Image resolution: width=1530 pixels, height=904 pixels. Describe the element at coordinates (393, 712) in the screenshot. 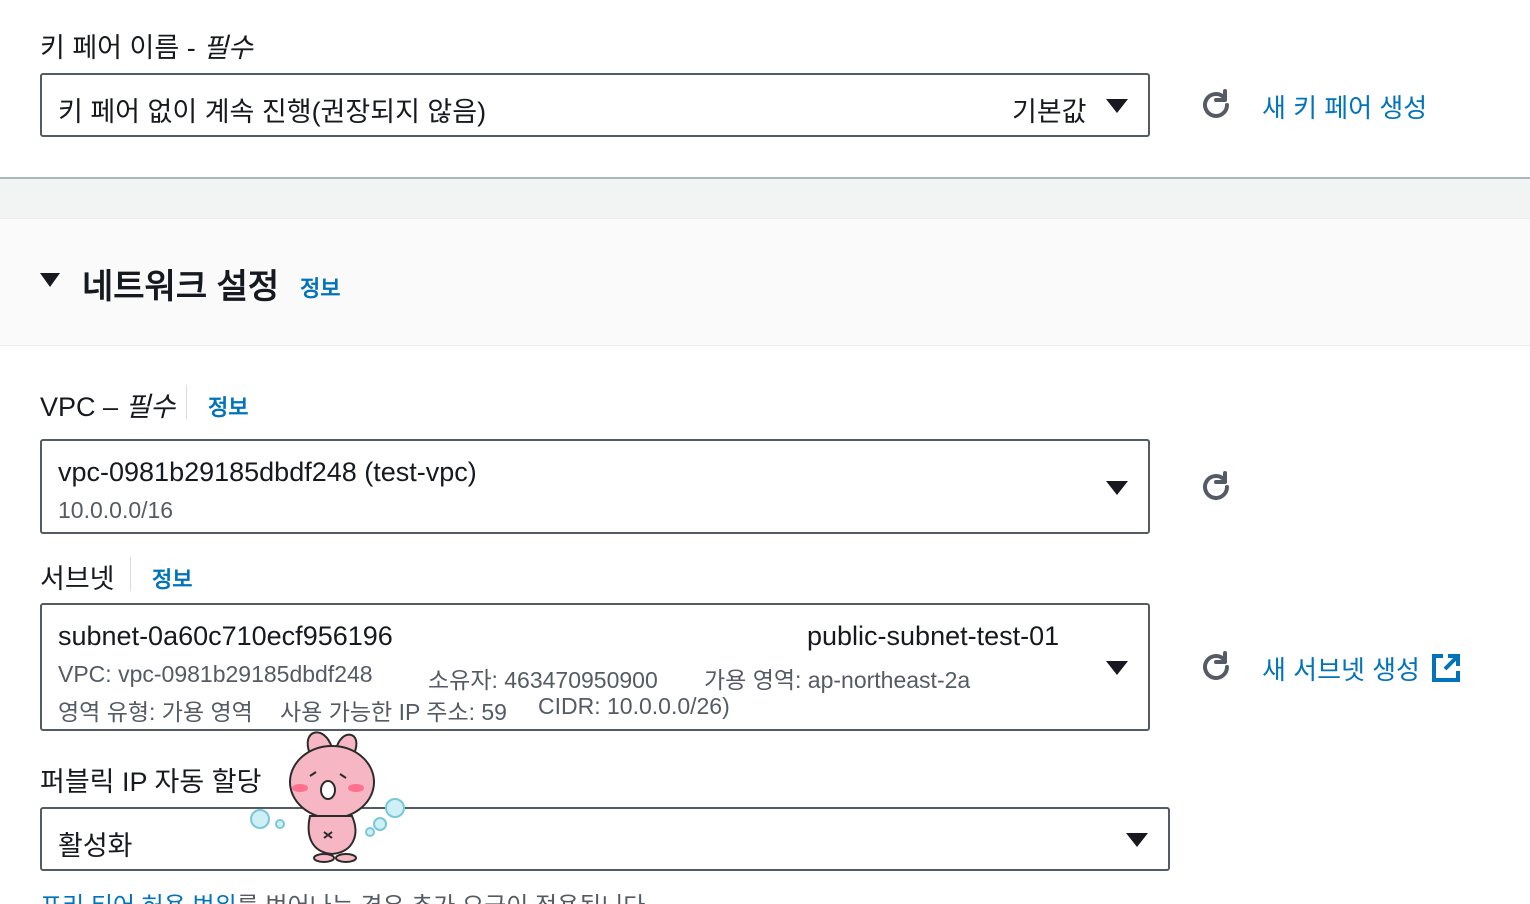

I see `subnet-available-ips: 사용 가능한 IP 주소: 59` at that location.